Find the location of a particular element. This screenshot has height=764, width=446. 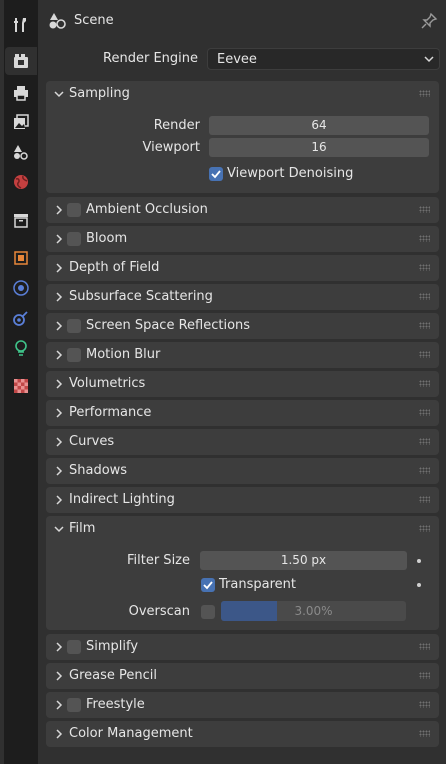

panel-header-grease-pencil: Grease Pencil is located at coordinates (242, 676).